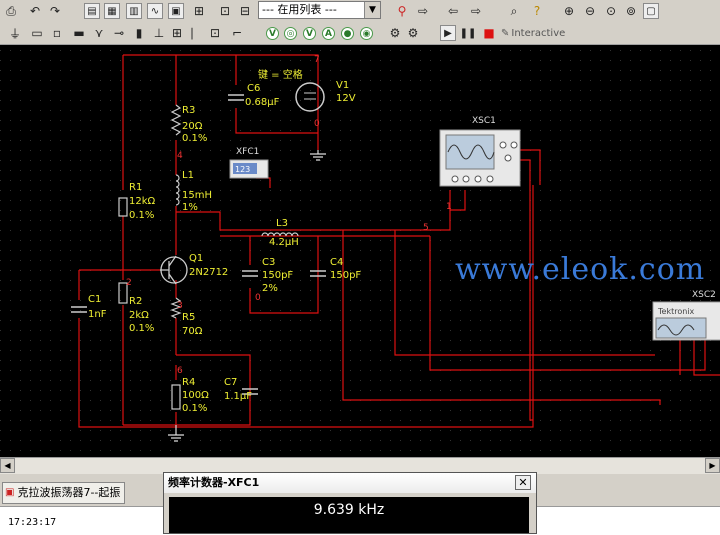 The image size is (720, 535). What do you see at coordinates (37, 33) in the screenshot?
I see `basic-icon: ▭` at bounding box center [37, 33].